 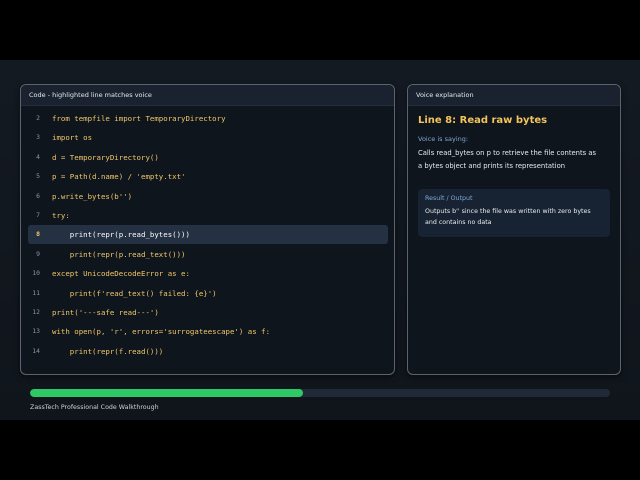 I want to click on line-number: 11, so click(x=36, y=292).